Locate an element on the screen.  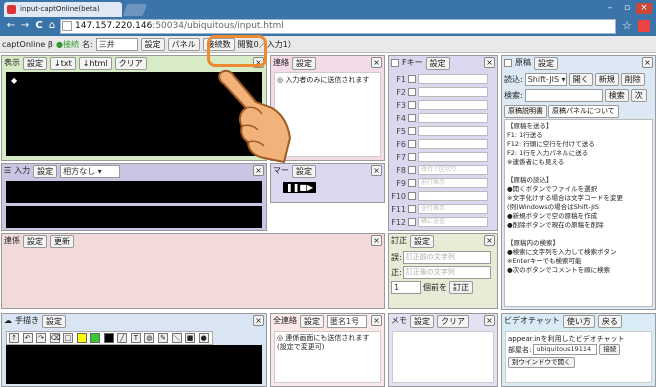
extension-icon is located at coordinates (644, 26).